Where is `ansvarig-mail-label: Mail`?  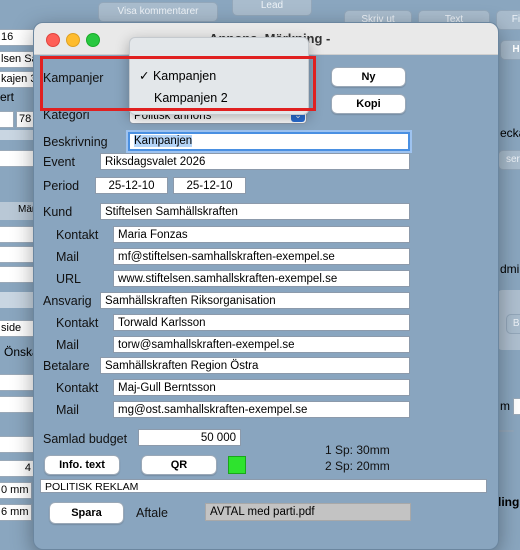 ansvarig-mail-label: Mail is located at coordinates (67, 345).